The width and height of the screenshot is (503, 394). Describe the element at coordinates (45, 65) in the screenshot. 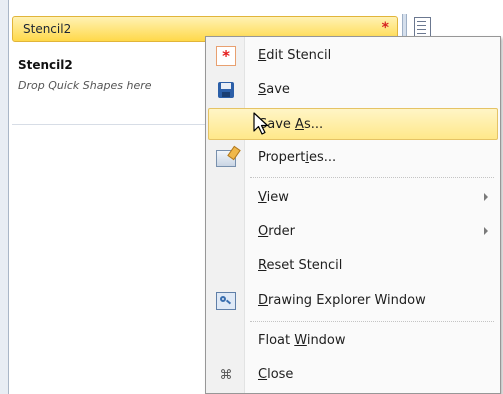

I see `stencil-title: Stencil2` at that location.